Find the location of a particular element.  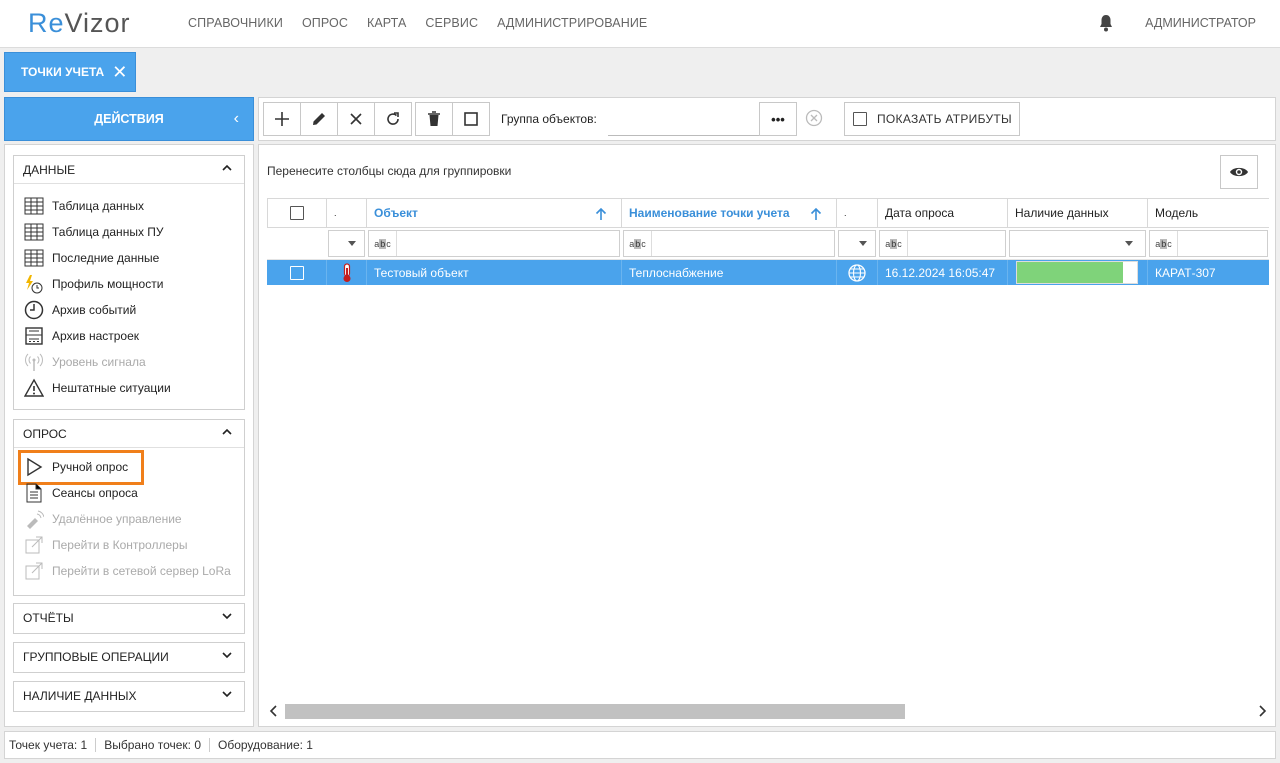

horizontal-scrollbar is located at coordinates (768, 711).